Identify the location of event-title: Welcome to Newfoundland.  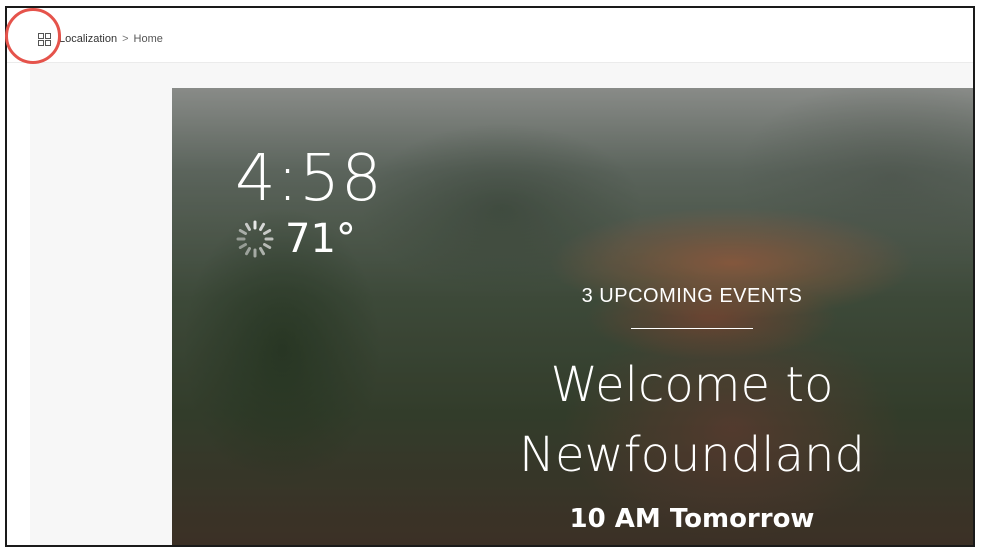
(692, 420).